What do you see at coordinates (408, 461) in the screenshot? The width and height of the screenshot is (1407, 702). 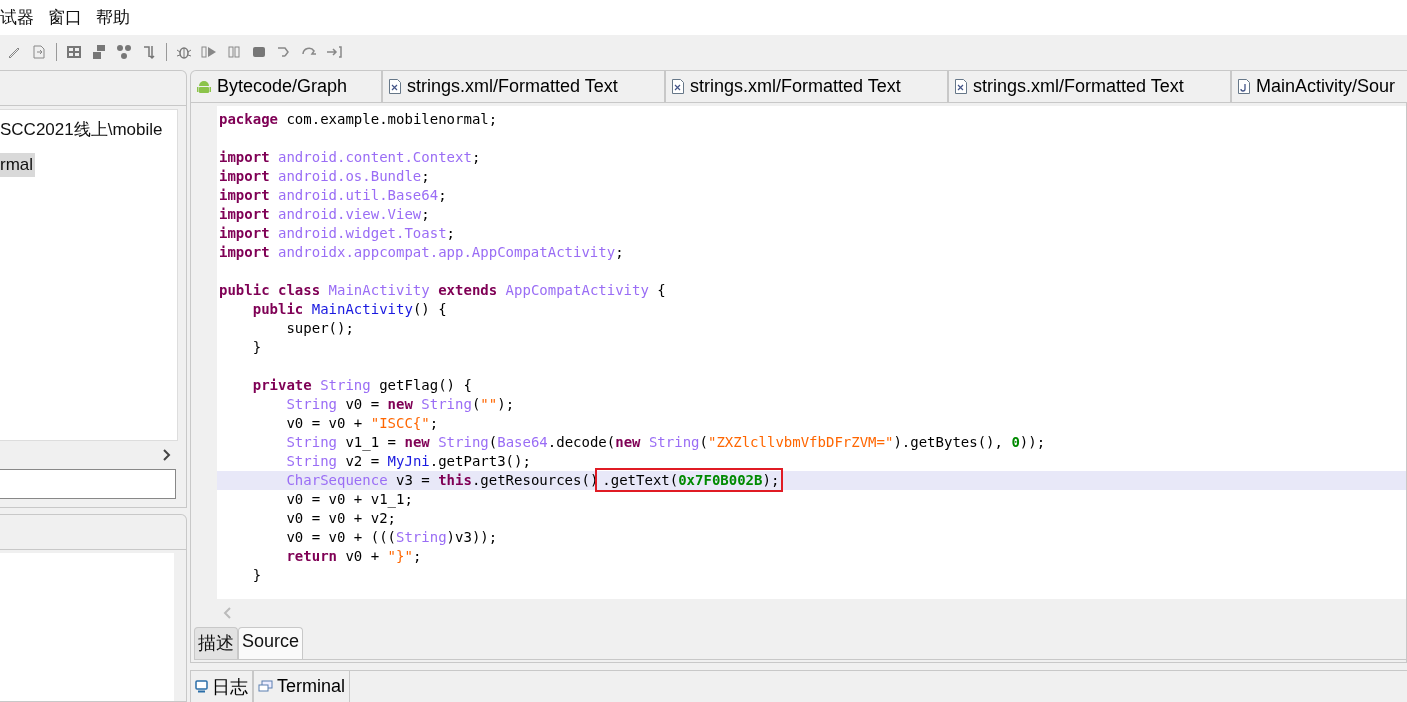 I see `code-line: String v2 = MyJni.getPart3();` at bounding box center [408, 461].